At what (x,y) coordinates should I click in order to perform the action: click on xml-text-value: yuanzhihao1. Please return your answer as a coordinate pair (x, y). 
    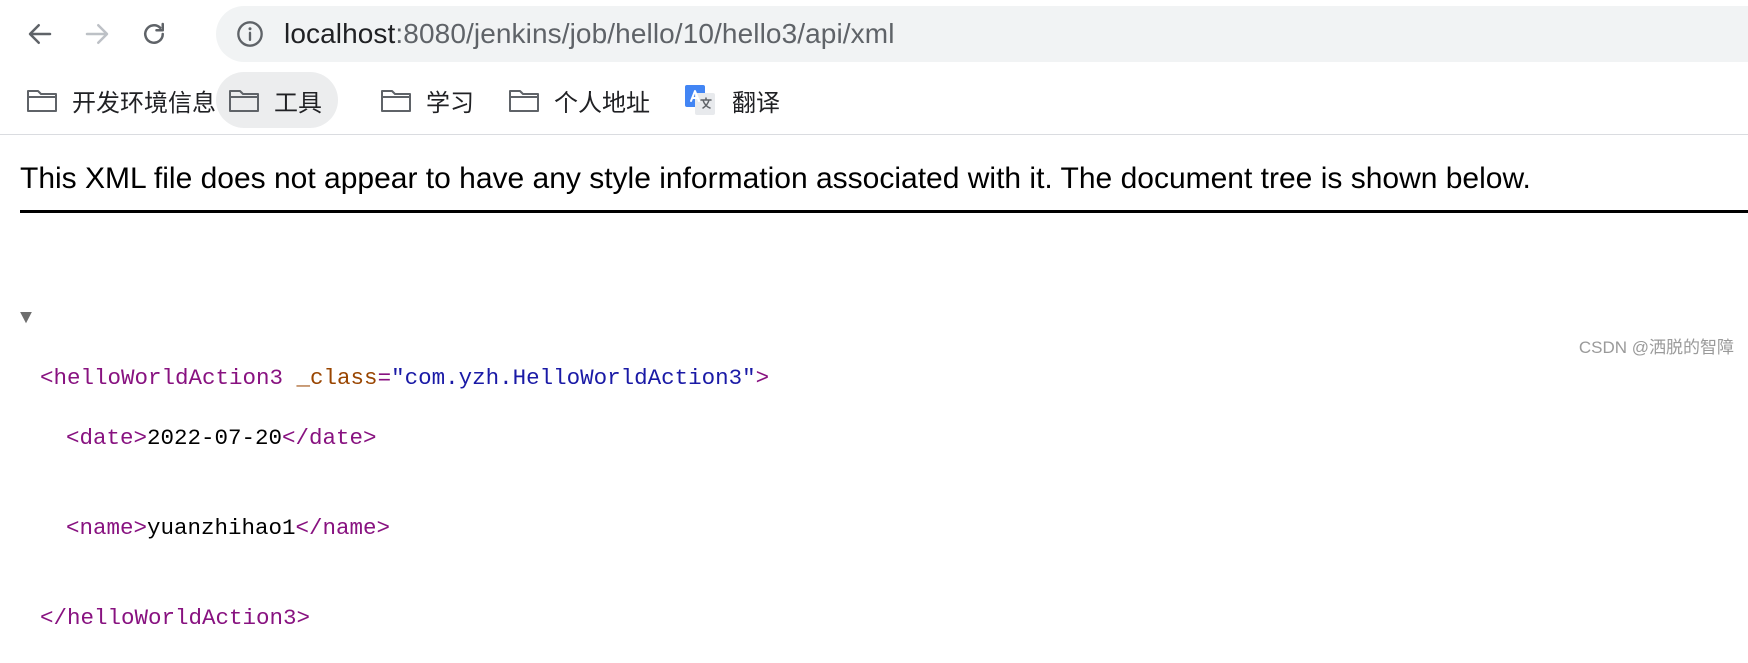
    Looking at the image, I should click on (221, 528).